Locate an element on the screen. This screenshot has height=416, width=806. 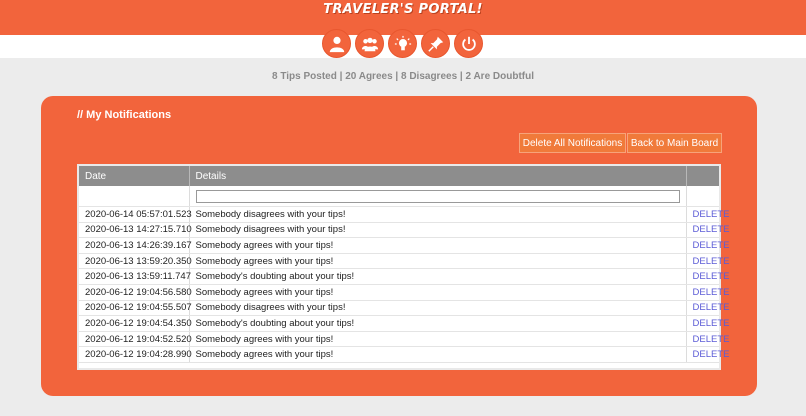
row-date: 2020-06-12 19:04:54.350 is located at coordinates (135, 323).